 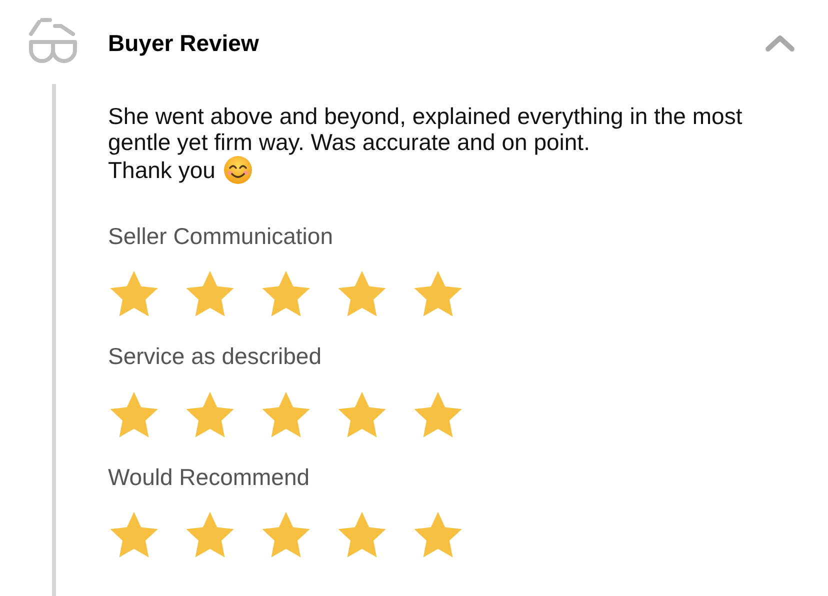 I want to click on rating-label: Seller Communication, so click(x=221, y=236).